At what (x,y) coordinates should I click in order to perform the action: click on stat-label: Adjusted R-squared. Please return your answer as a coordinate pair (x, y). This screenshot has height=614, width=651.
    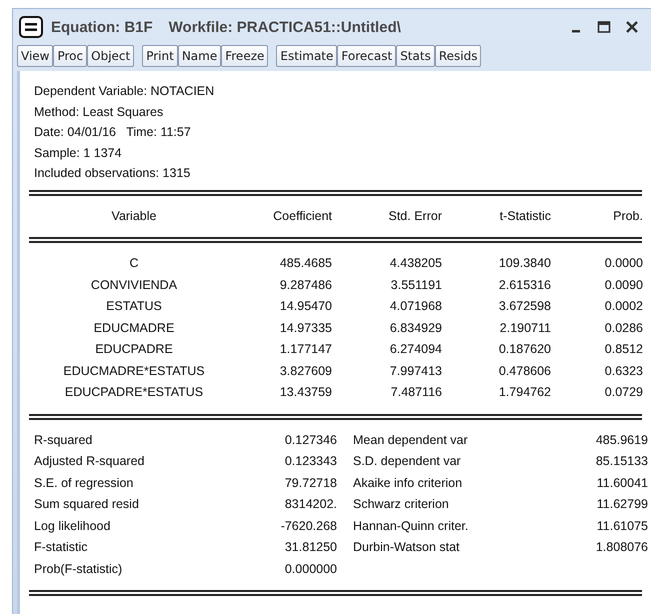
    Looking at the image, I should click on (90, 461).